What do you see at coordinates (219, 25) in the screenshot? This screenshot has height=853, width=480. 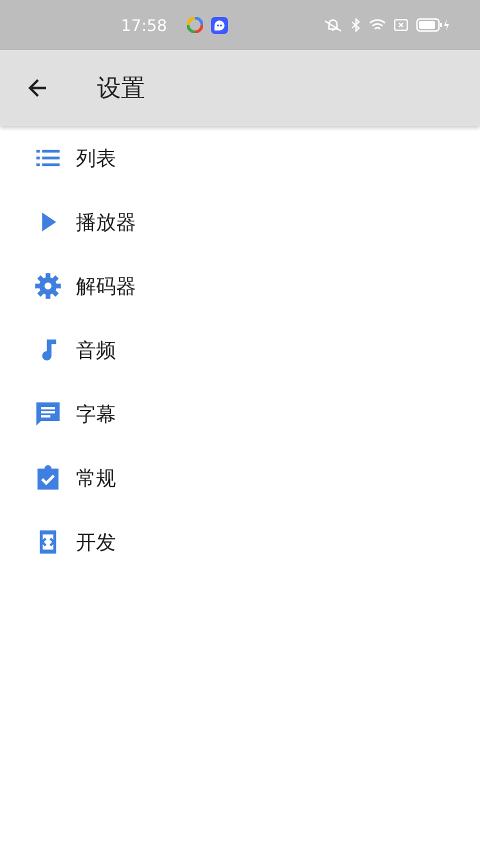 I see `chat-app-icon` at bounding box center [219, 25].